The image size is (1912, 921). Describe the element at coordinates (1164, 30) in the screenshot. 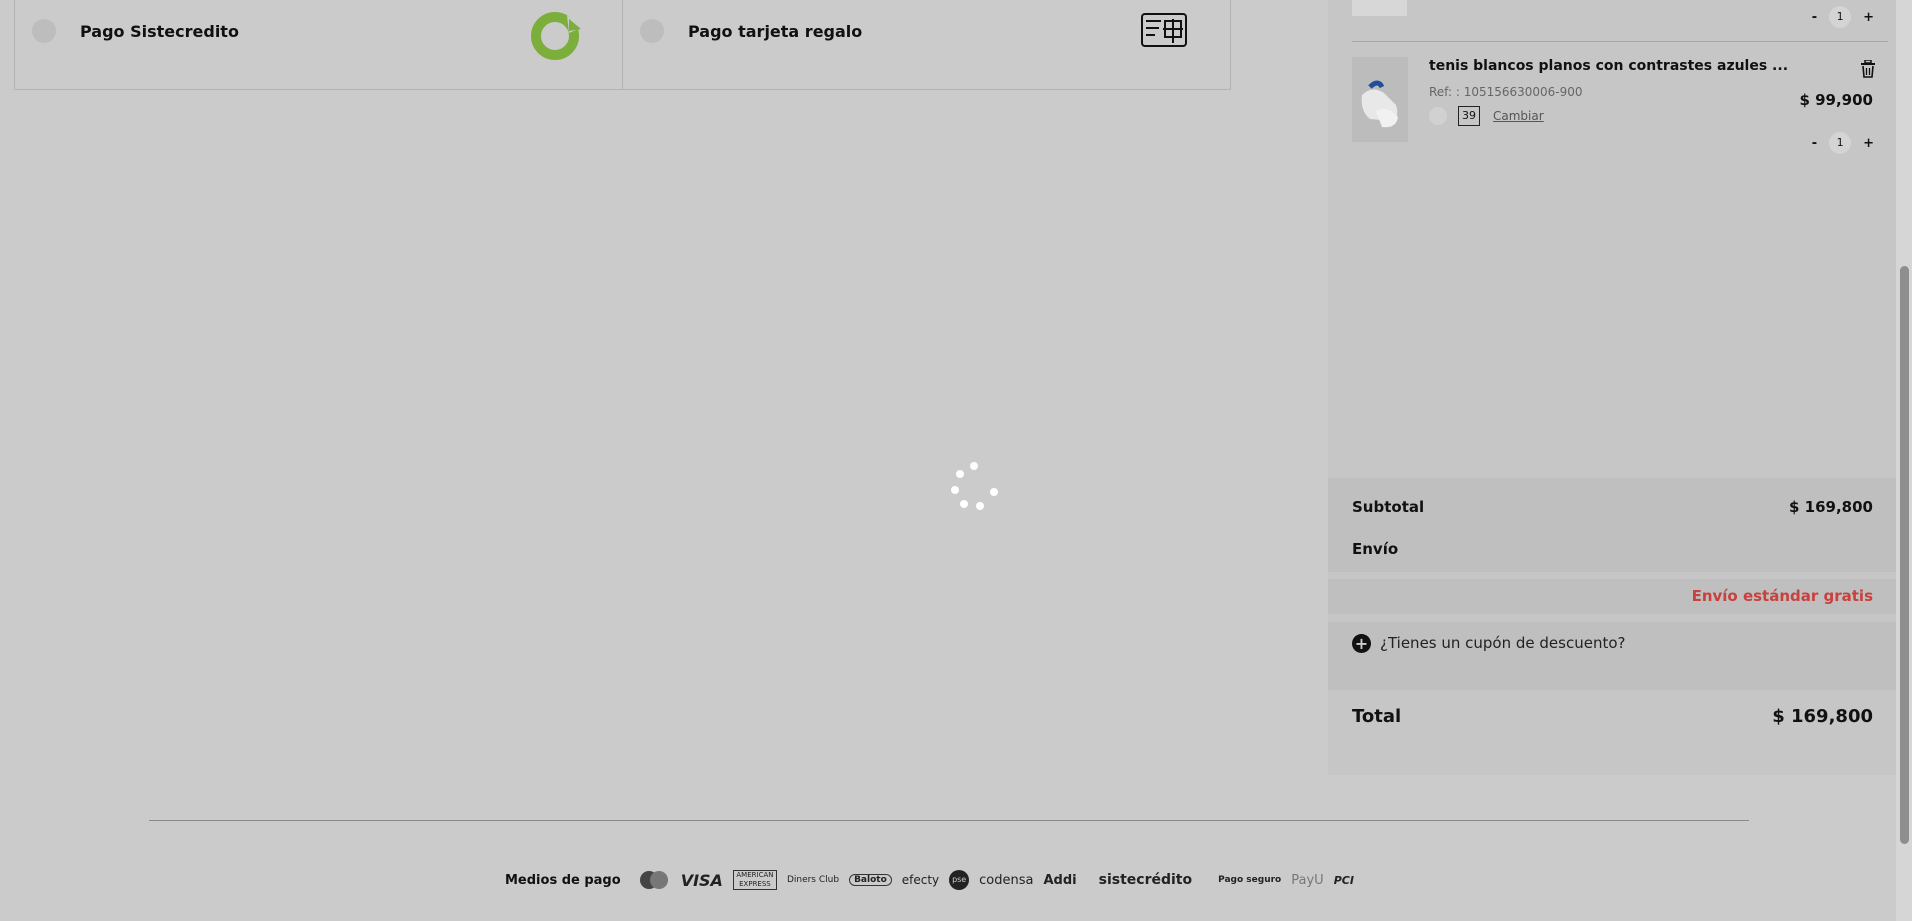

I see `gift-card-icon` at that location.